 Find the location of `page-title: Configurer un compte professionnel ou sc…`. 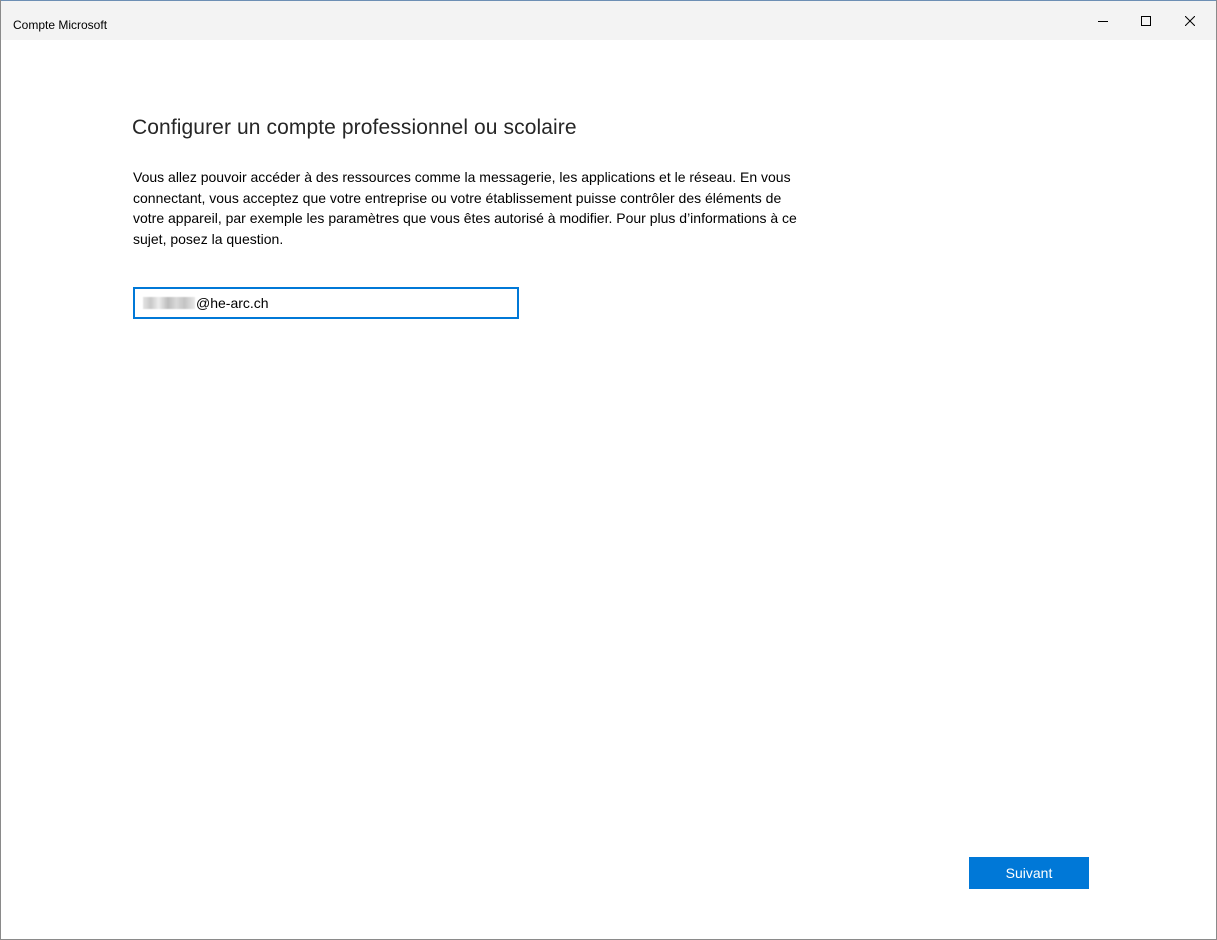

page-title: Configurer un compte professionnel ou sc… is located at coordinates (354, 127).